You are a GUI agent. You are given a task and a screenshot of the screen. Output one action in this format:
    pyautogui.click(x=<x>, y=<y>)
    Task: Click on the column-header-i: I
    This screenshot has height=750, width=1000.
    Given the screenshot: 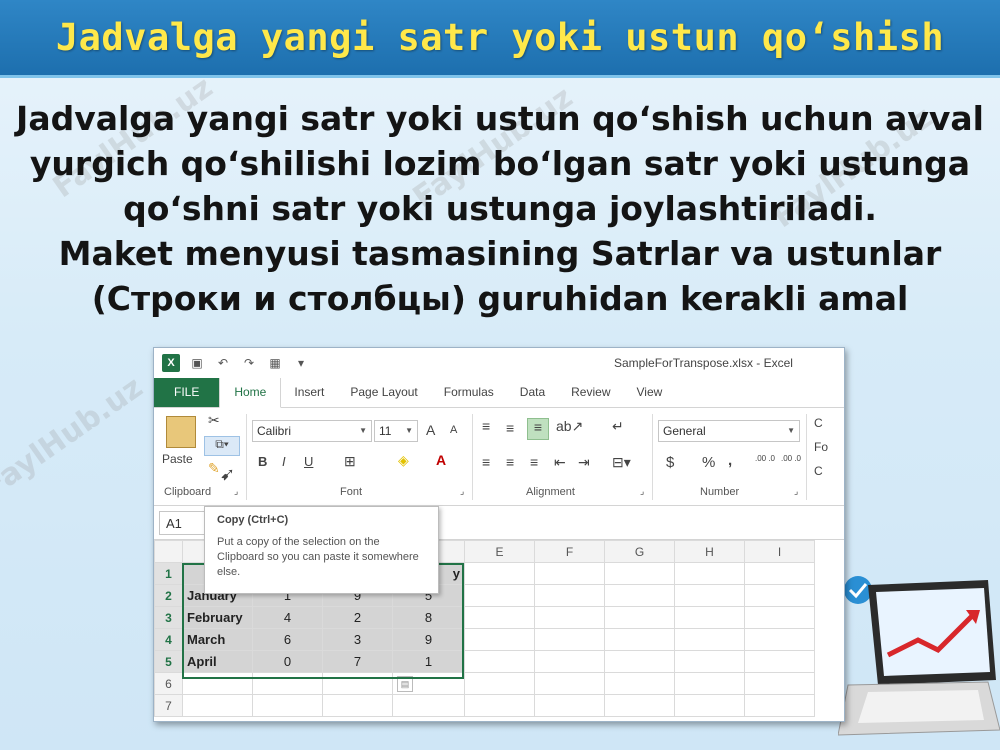 What is the action you would take?
    pyautogui.click(x=779, y=551)
    